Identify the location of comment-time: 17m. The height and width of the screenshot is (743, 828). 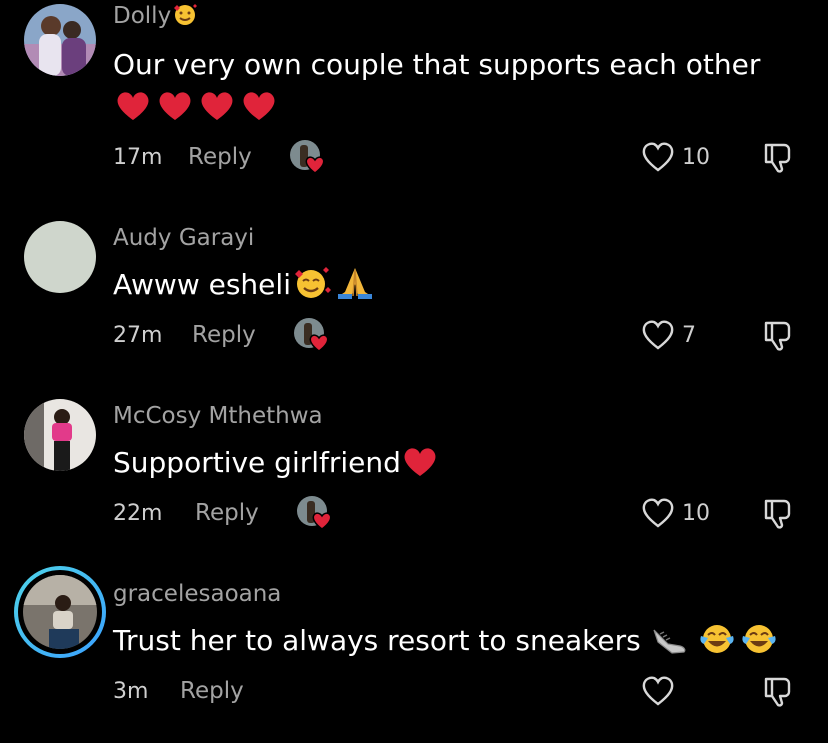
(138, 157).